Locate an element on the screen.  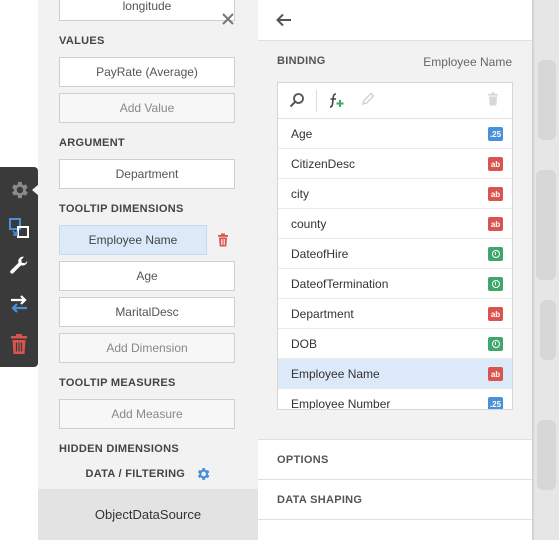
wrench-icon is located at coordinates (19, 265).